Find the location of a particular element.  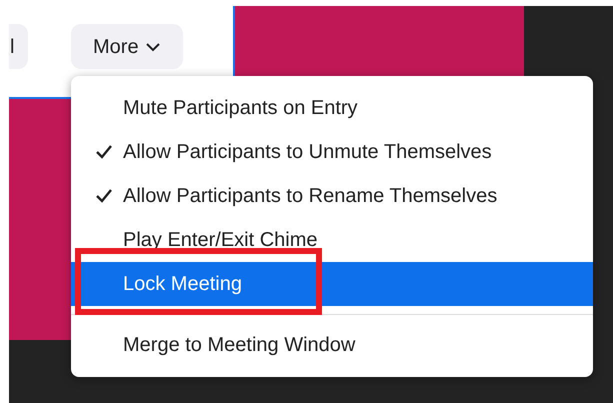

menu-item: Merge to Meeting Window is located at coordinates (332, 345).